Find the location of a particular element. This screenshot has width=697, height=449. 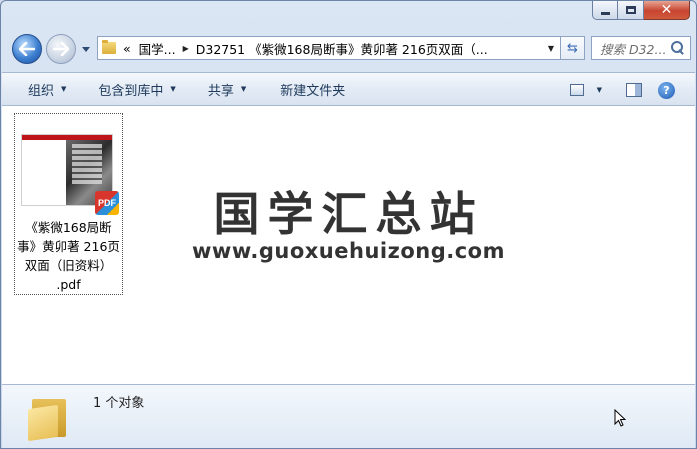

close-icon: ✕ is located at coordinates (666, 10).